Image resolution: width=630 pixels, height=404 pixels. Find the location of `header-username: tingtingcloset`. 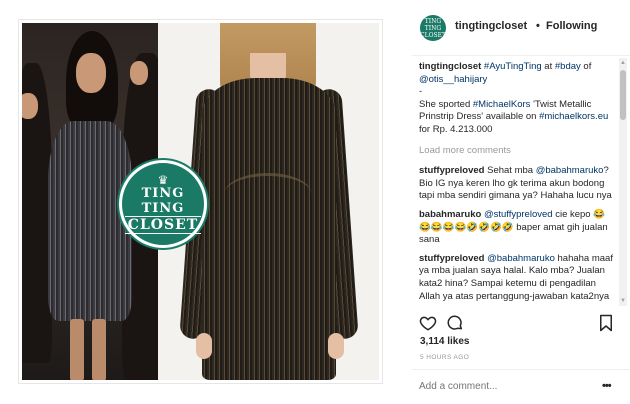

header-username: tingtingcloset is located at coordinates (491, 26).